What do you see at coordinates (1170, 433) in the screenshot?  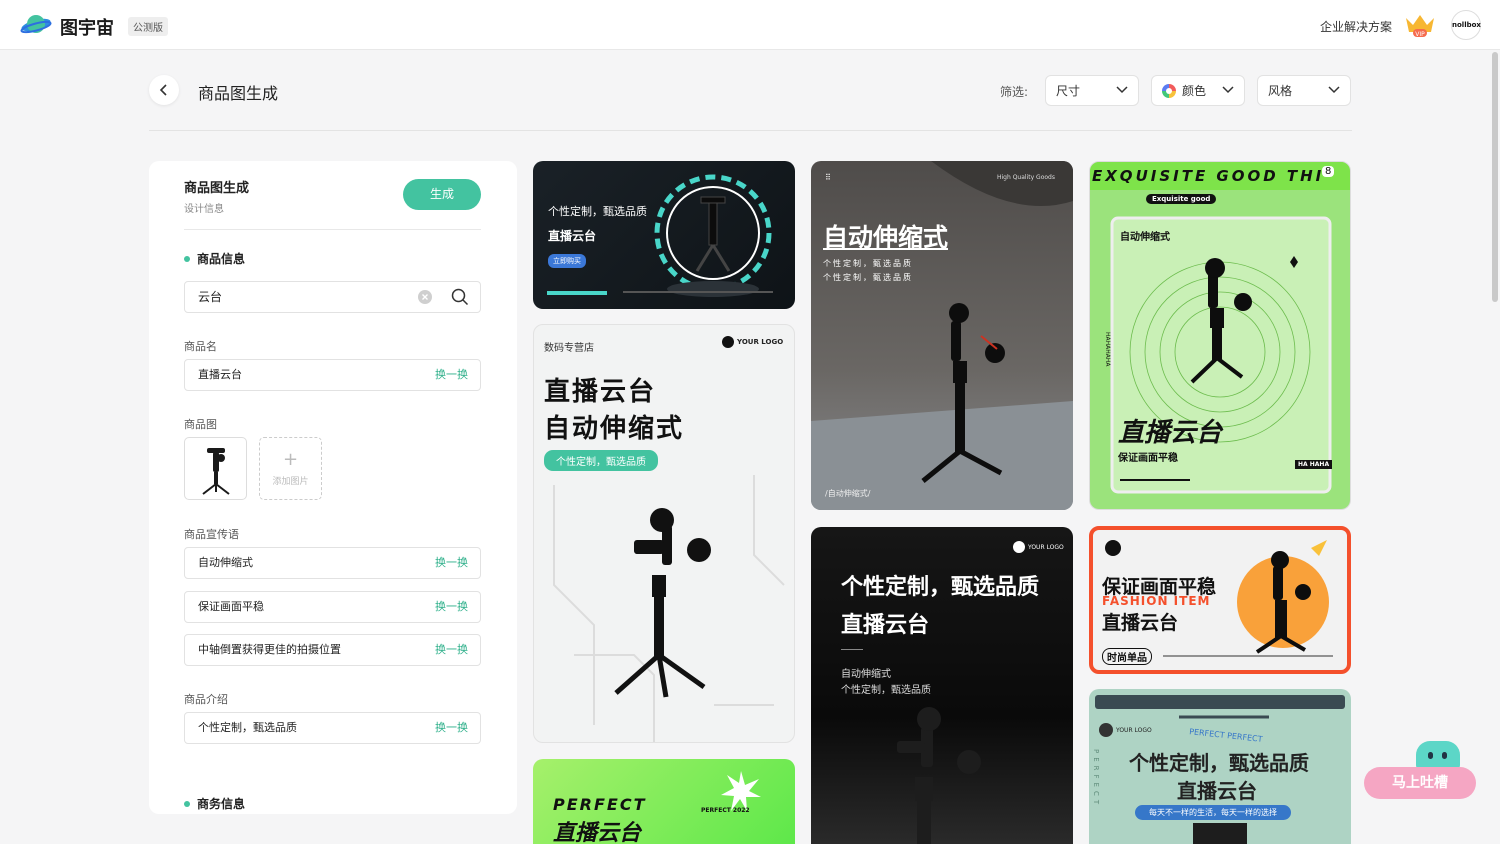 I see `card-6-title: 直播云台` at bounding box center [1170, 433].